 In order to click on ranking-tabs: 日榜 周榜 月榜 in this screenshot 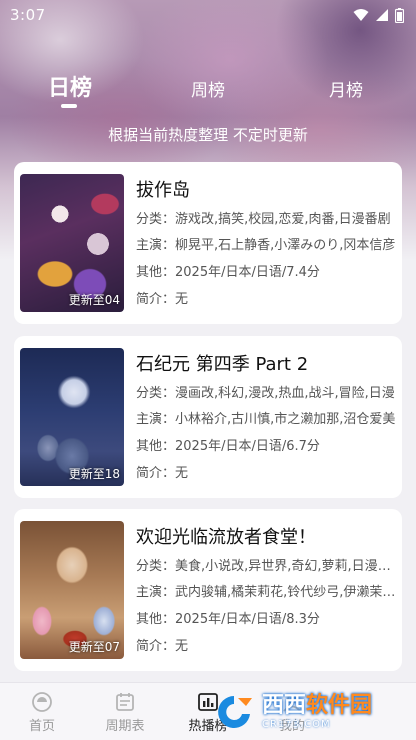, I will do `click(208, 91)`.